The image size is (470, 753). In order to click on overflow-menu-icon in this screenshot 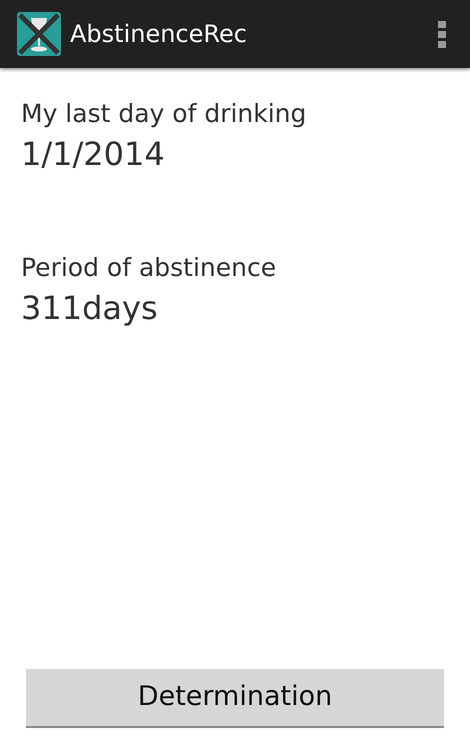, I will do `click(442, 34)`.